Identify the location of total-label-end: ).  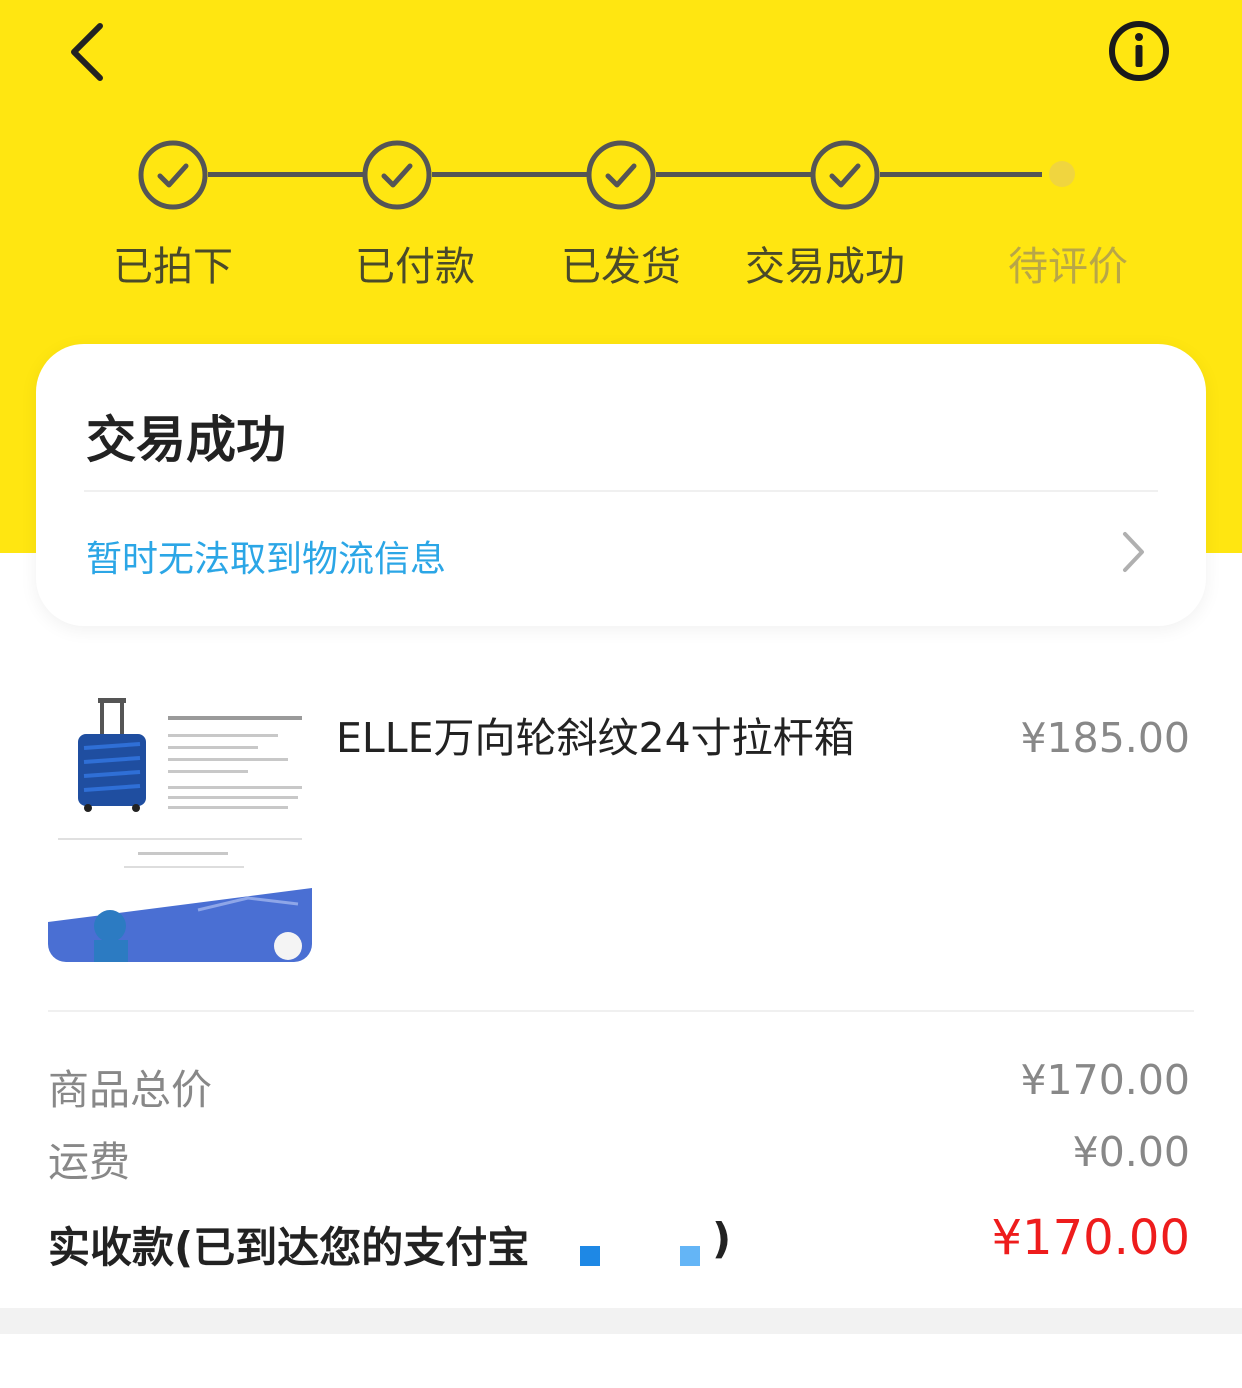
(722, 1238).